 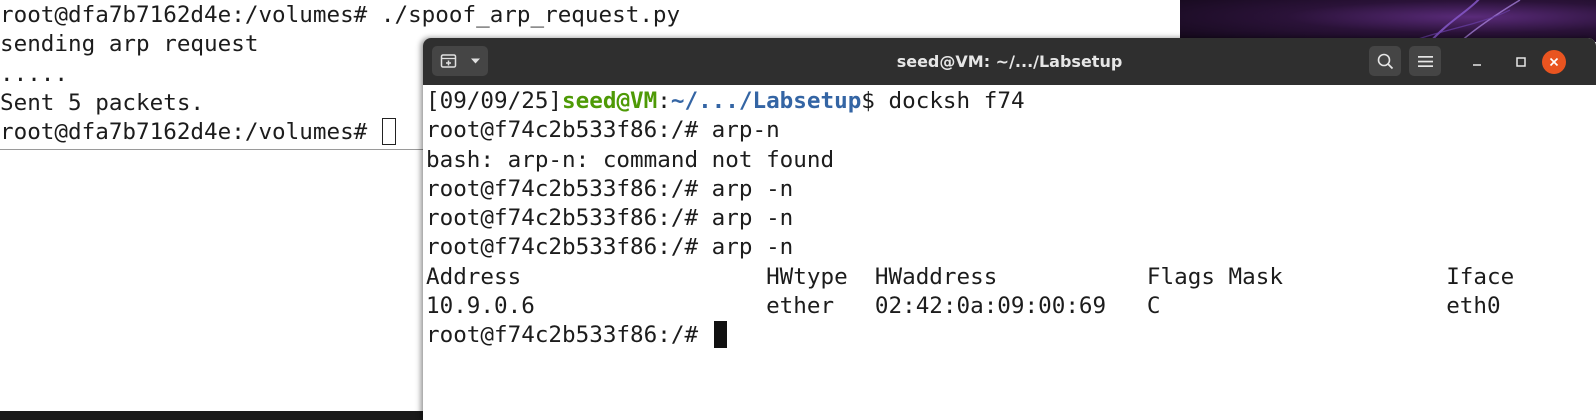 What do you see at coordinates (388, 132) in the screenshot?
I see `text-cursor-inactive` at bounding box center [388, 132].